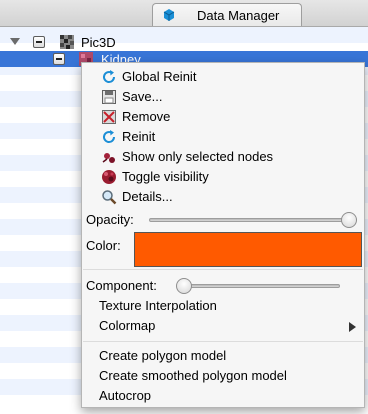 The width and height of the screenshot is (368, 414). Describe the element at coordinates (352, 327) in the screenshot. I see `submenu-arrow-icon` at that location.